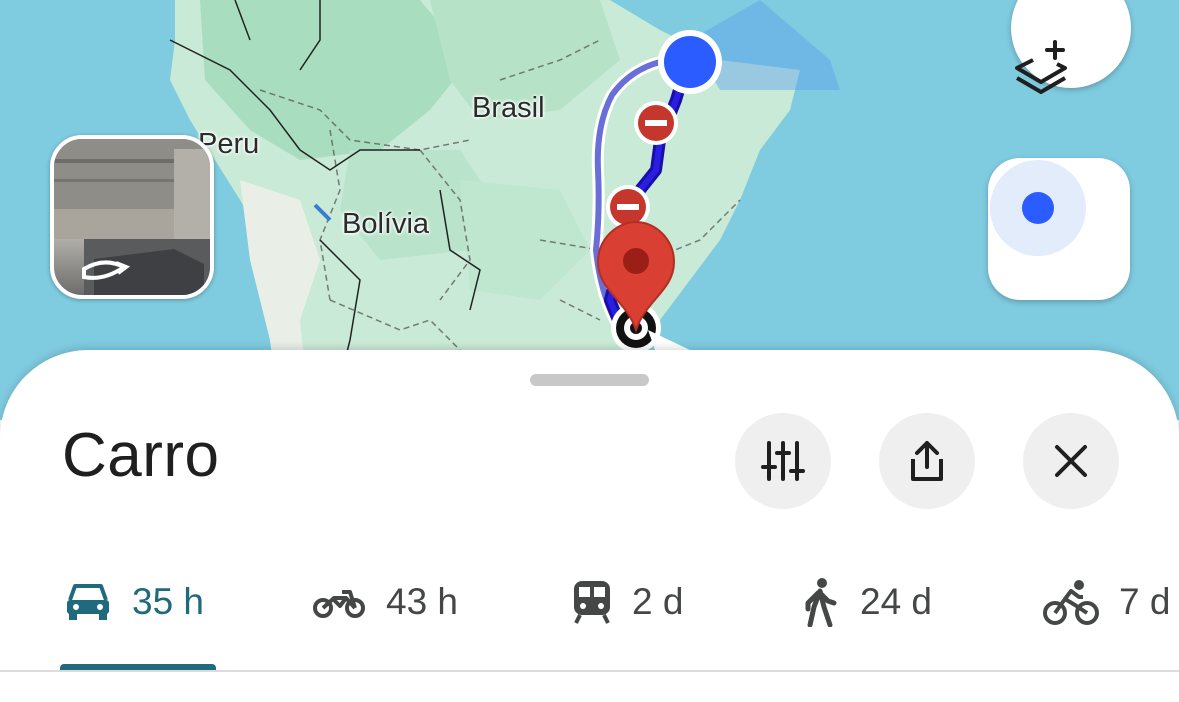 The image size is (1179, 702). I want to click on walking-icon, so click(820, 602).